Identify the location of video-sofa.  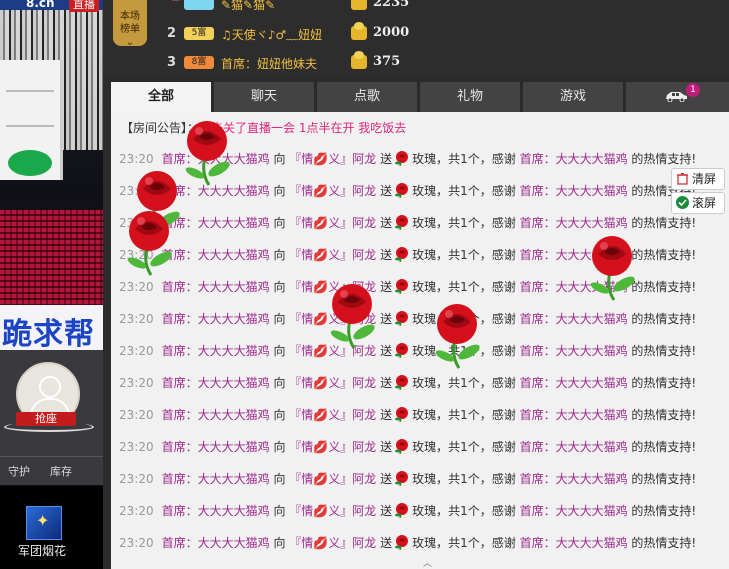
(51, 260).